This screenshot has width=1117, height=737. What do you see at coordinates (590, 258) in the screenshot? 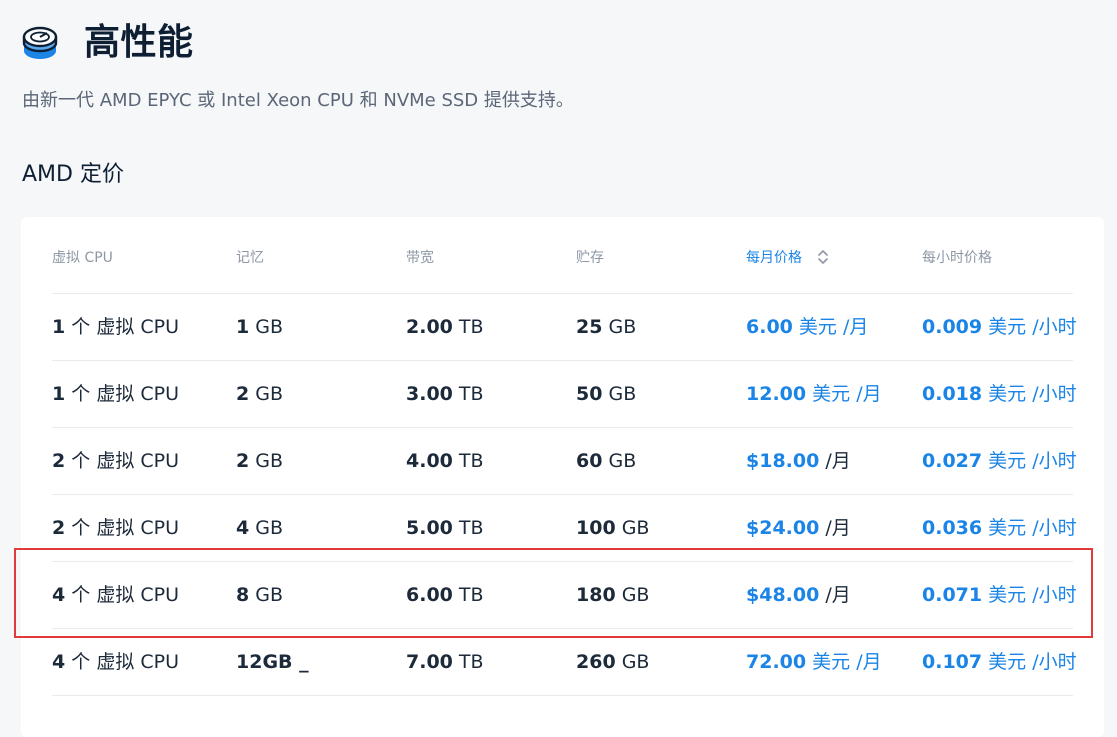
I see `column-header-storage: 贮存` at bounding box center [590, 258].